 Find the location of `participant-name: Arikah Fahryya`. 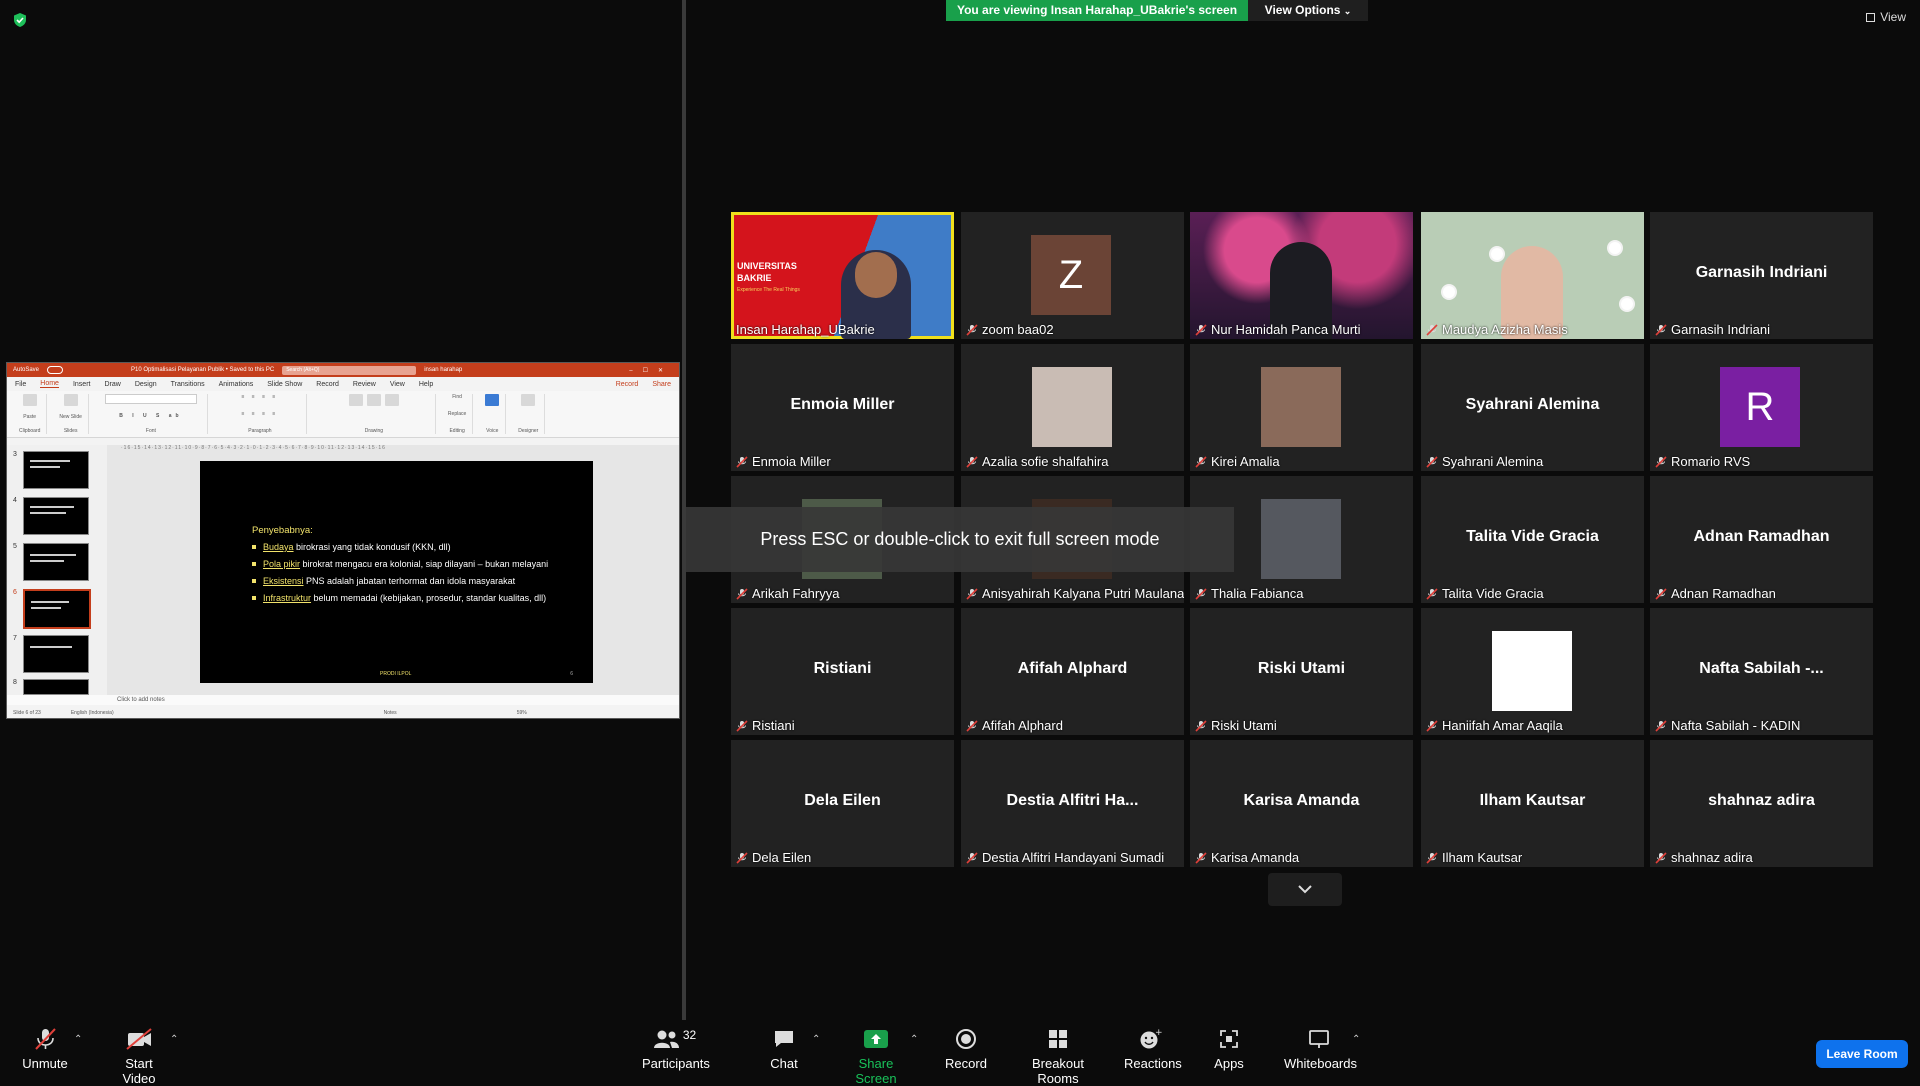

participant-name: Arikah Fahryya is located at coordinates (796, 593).